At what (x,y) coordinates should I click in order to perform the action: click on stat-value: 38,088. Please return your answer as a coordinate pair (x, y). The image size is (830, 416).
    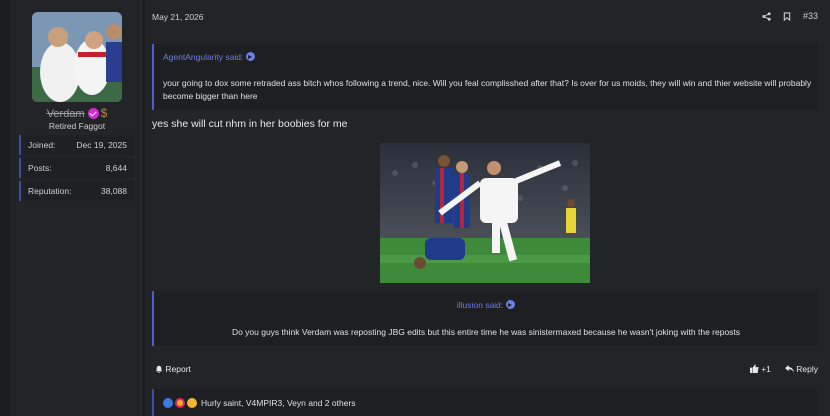
    Looking at the image, I should click on (114, 191).